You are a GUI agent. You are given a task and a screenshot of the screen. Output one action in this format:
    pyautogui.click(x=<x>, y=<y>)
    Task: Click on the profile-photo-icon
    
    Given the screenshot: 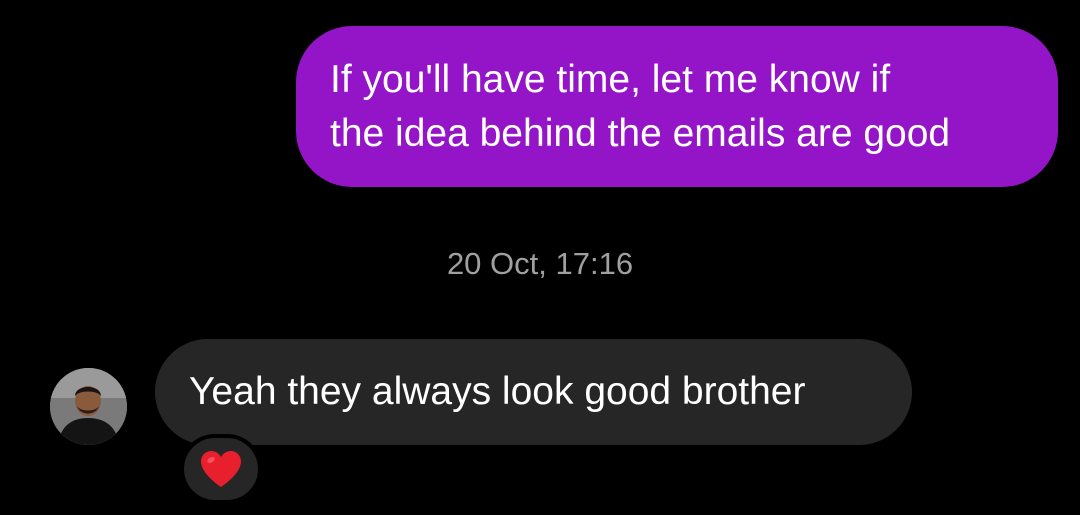 What is the action you would take?
    pyautogui.click(x=88, y=406)
    